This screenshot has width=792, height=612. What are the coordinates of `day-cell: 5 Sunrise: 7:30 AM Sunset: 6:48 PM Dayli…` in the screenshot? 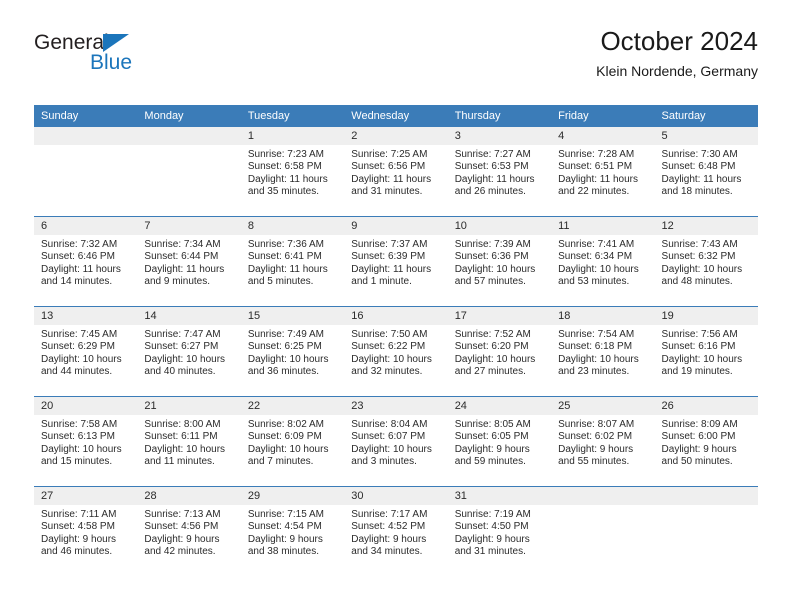 It's located at (706, 171).